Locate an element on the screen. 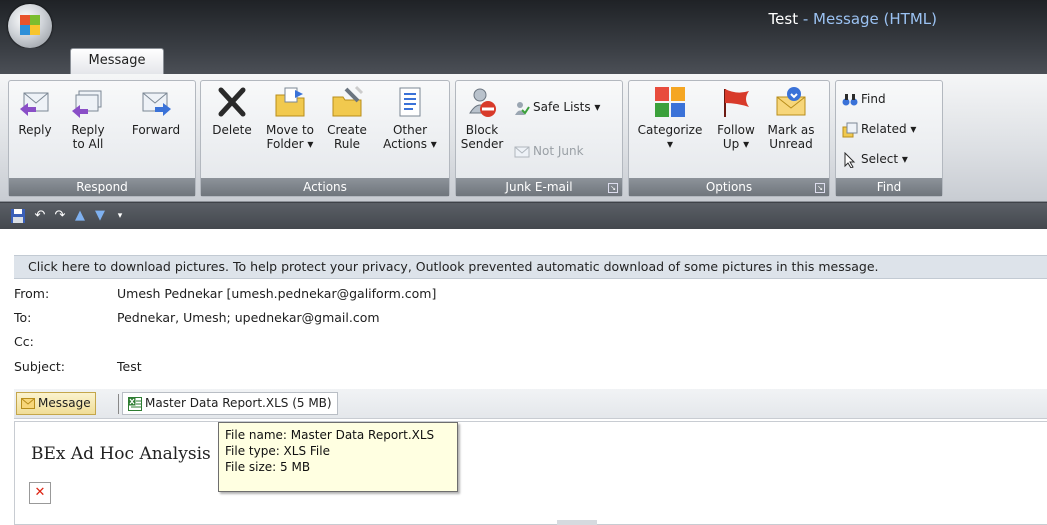 The height and width of the screenshot is (525, 1047). excel-file-icon is located at coordinates (135, 403).